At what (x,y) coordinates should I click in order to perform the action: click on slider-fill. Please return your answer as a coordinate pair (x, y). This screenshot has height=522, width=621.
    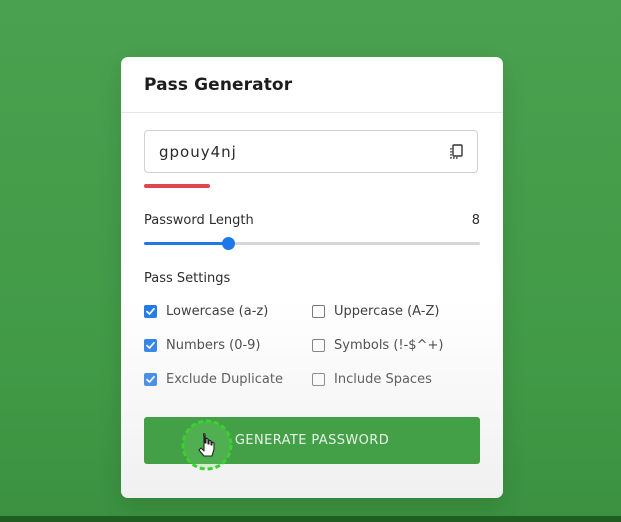
    Looking at the image, I should click on (186, 243).